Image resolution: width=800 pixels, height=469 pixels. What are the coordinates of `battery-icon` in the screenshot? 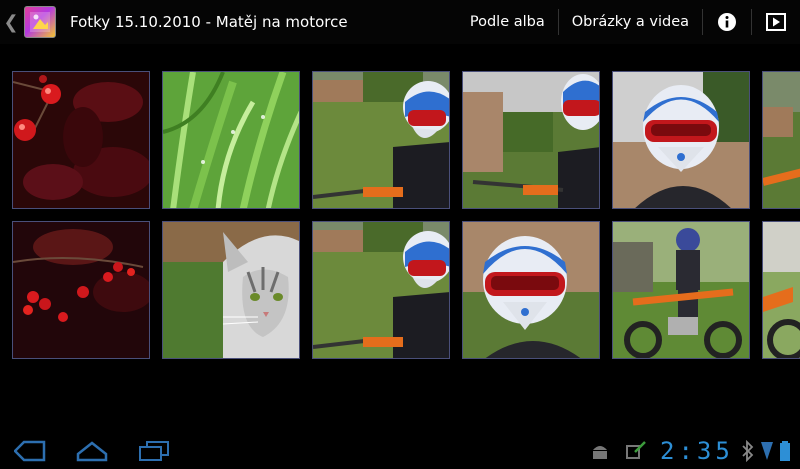 It's located at (785, 451).